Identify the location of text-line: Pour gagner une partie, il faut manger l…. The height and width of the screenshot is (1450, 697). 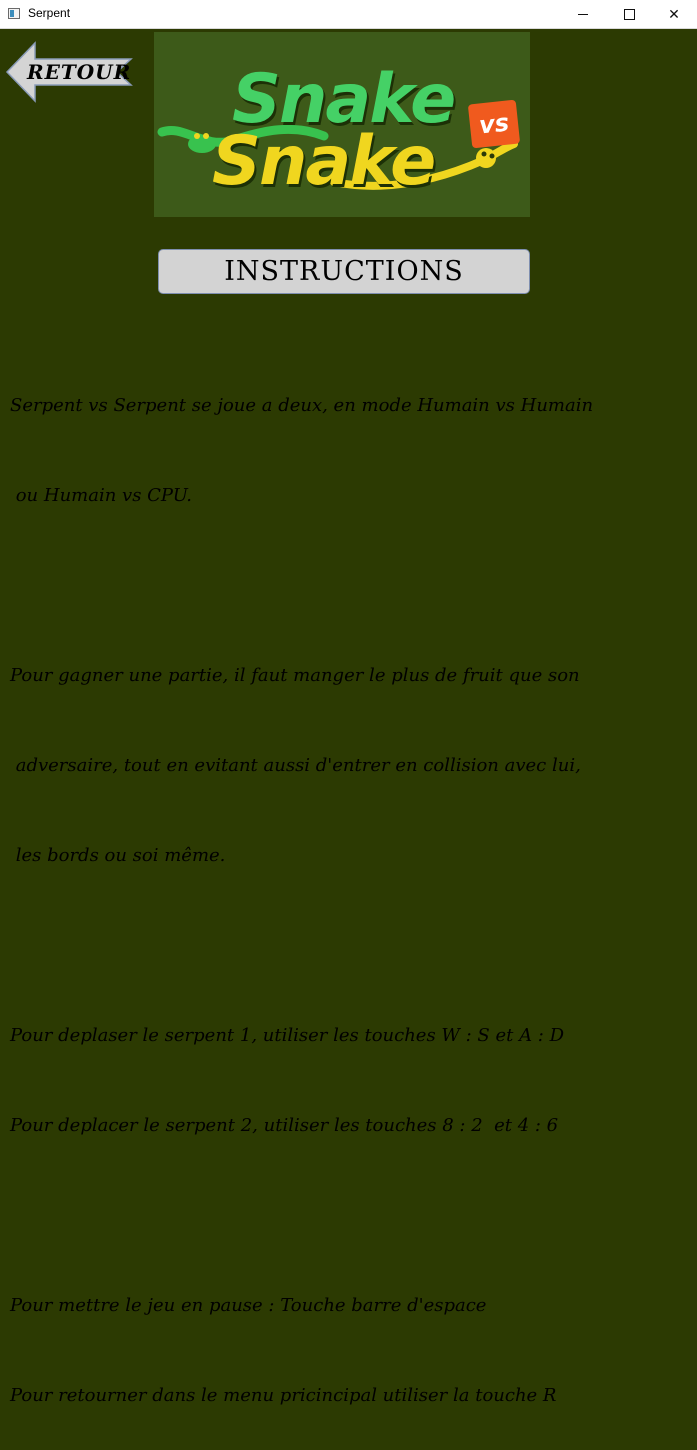
(295, 675).